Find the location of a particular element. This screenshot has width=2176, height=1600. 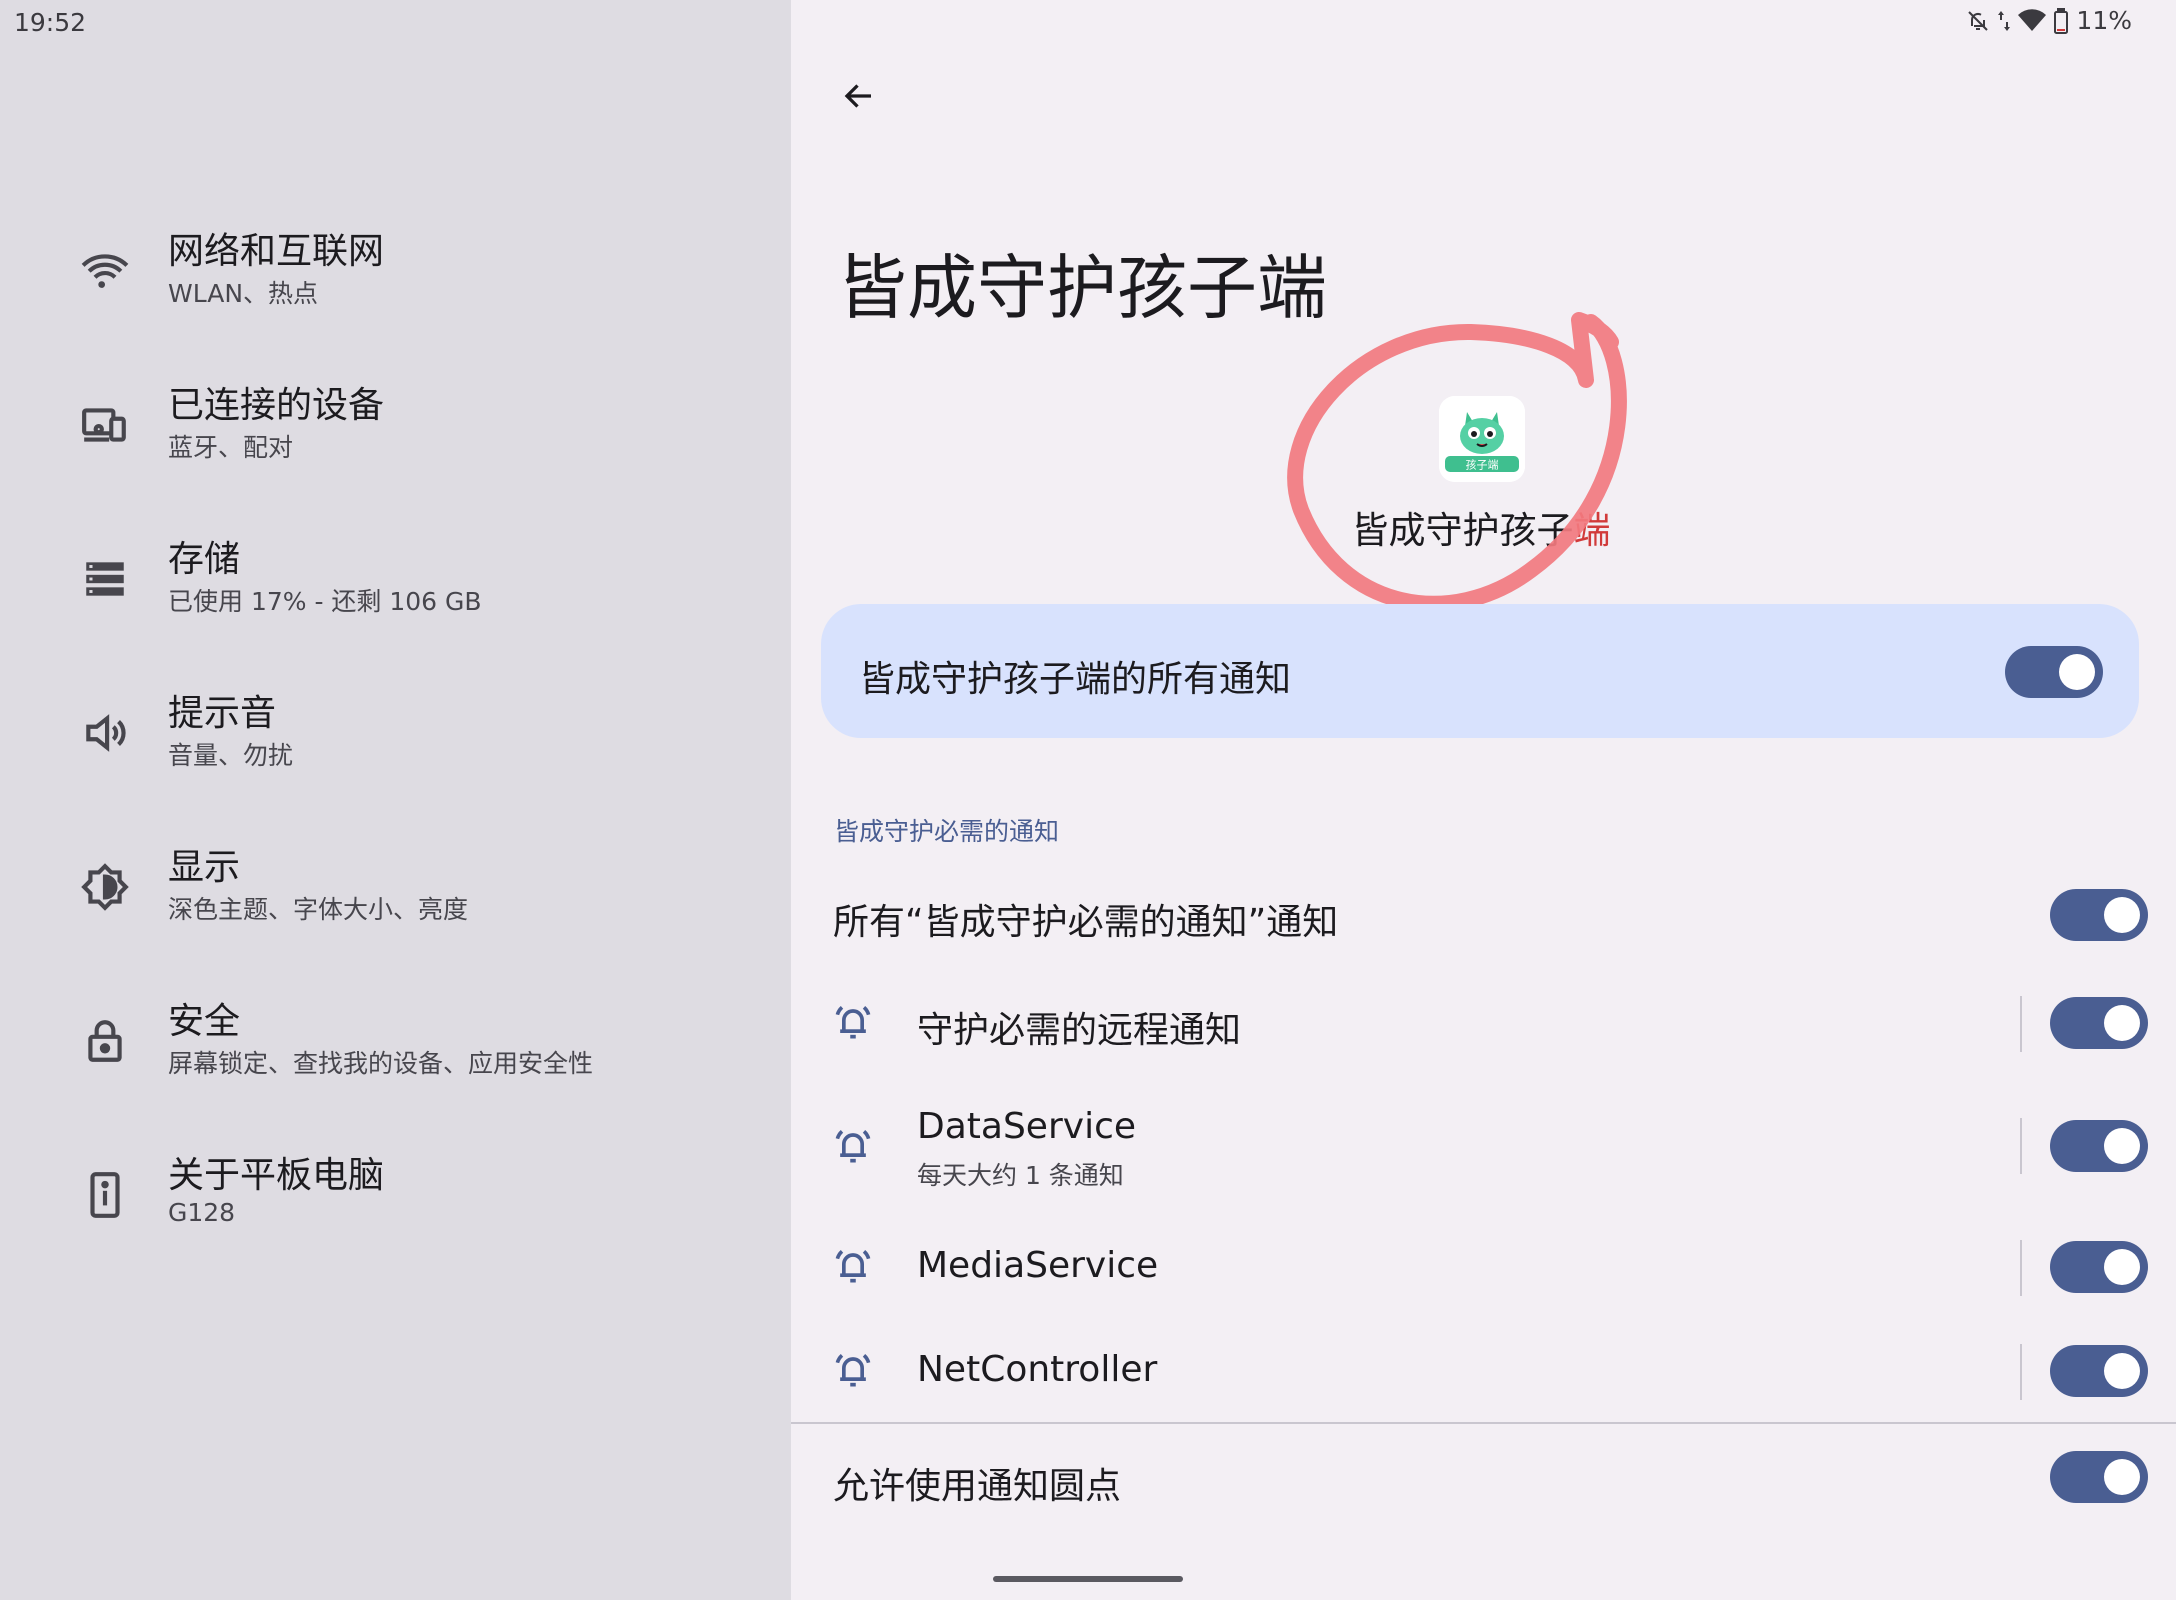

sidebar-item-about-tablet: 关于平板电脑 G128 is located at coordinates (395, 1204).